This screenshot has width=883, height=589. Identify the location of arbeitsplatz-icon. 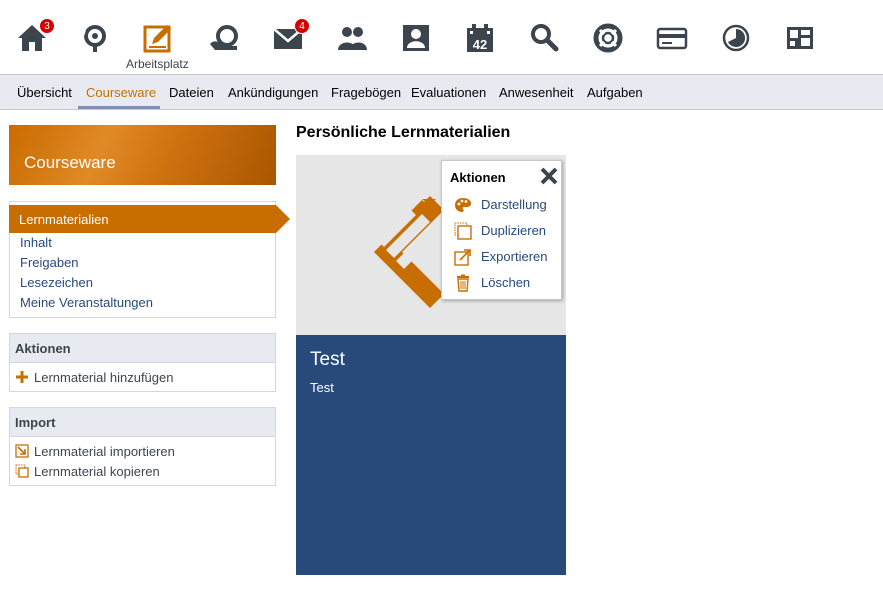
(157, 39).